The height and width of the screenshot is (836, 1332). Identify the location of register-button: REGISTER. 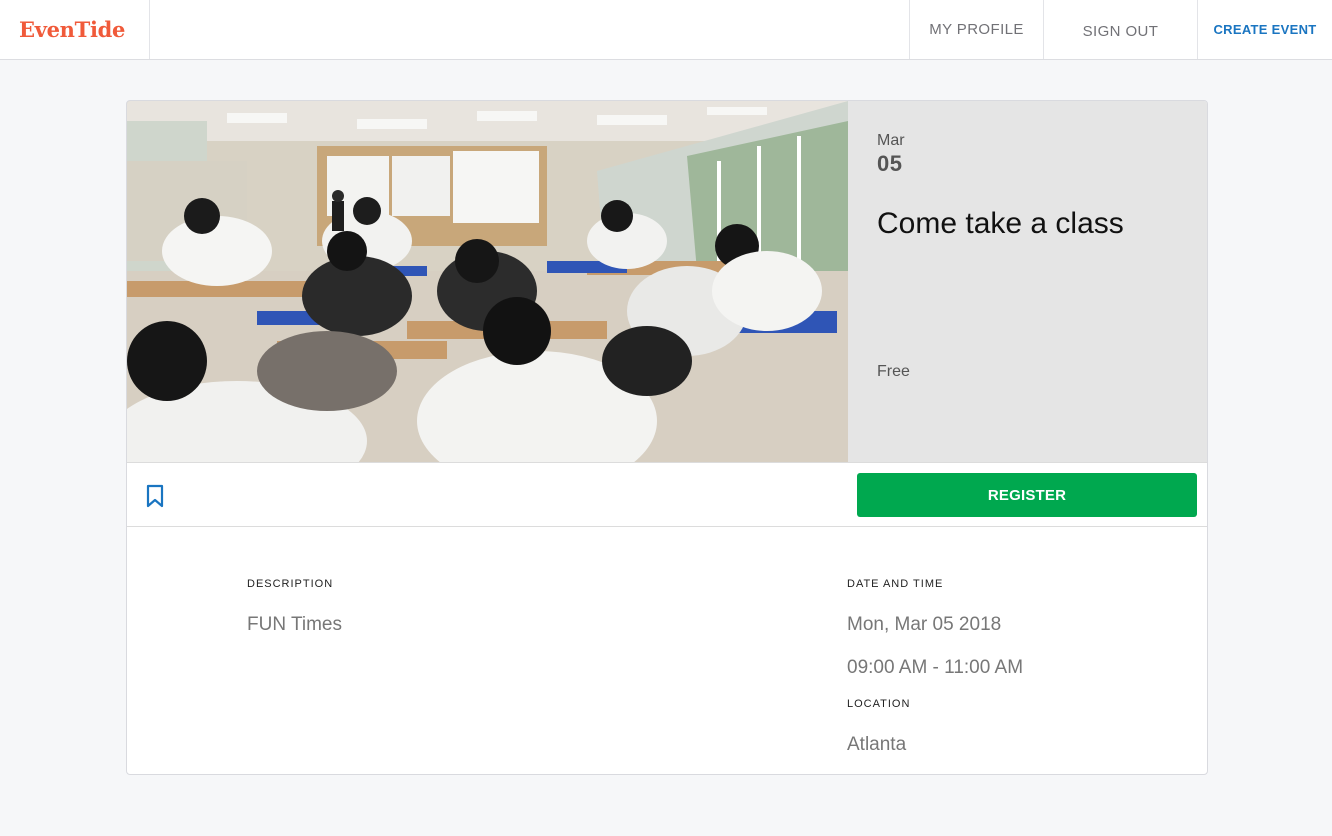
(1027, 495).